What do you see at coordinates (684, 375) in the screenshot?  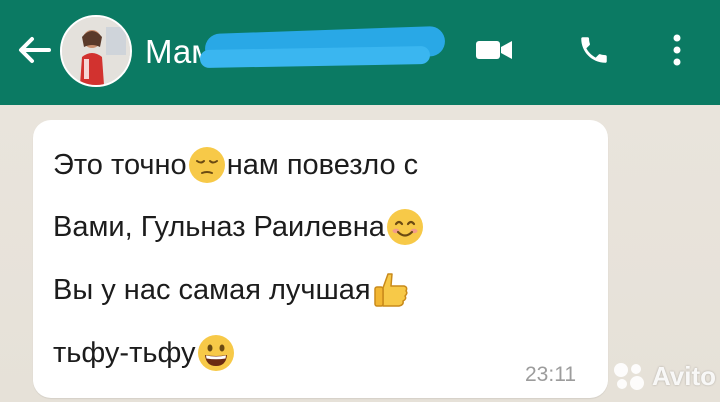 I see `watermark-text: Avito` at bounding box center [684, 375].